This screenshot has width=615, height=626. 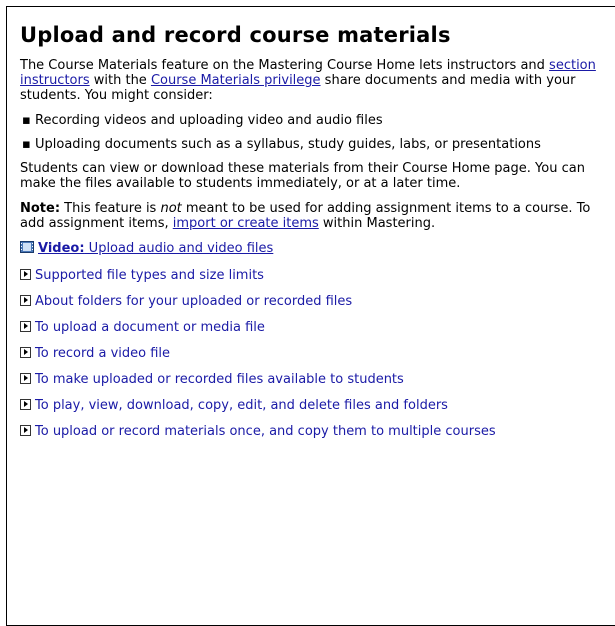 I want to click on note-text-1: This feature is, so click(x=110, y=208).